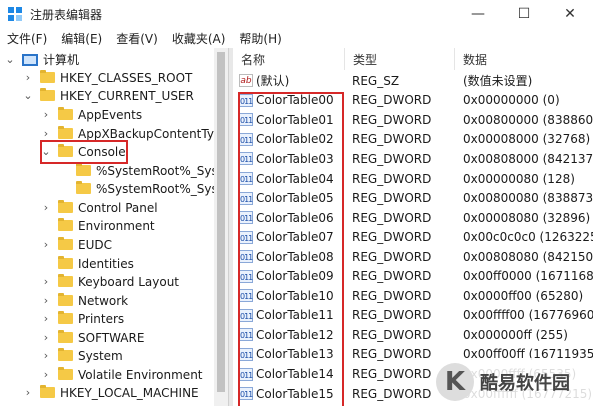  What do you see at coordinates (515, 334) in the screenshot?
I see `cell-data: 0x000000ff (255)` at bounding box center [515, 334].